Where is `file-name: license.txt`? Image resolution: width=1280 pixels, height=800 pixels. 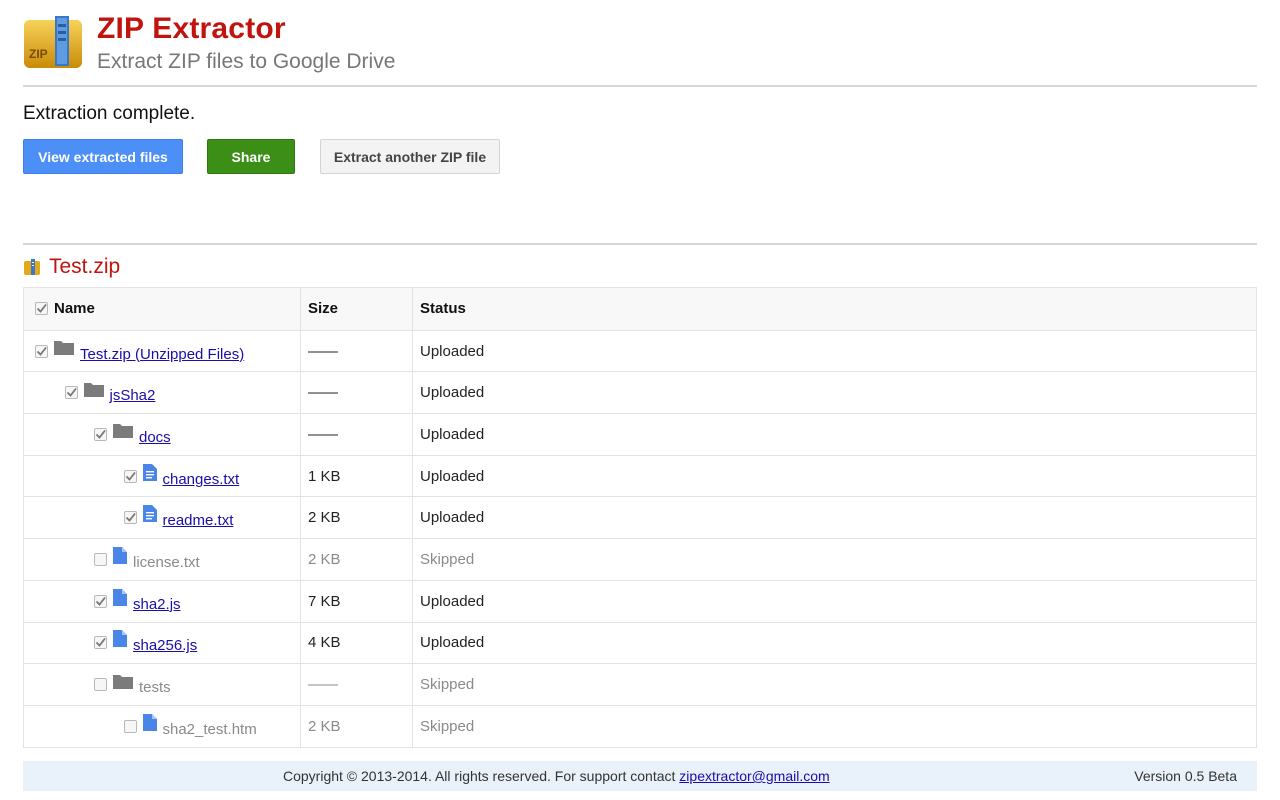 file-name: license.txt is located at coordinates (166, 562).